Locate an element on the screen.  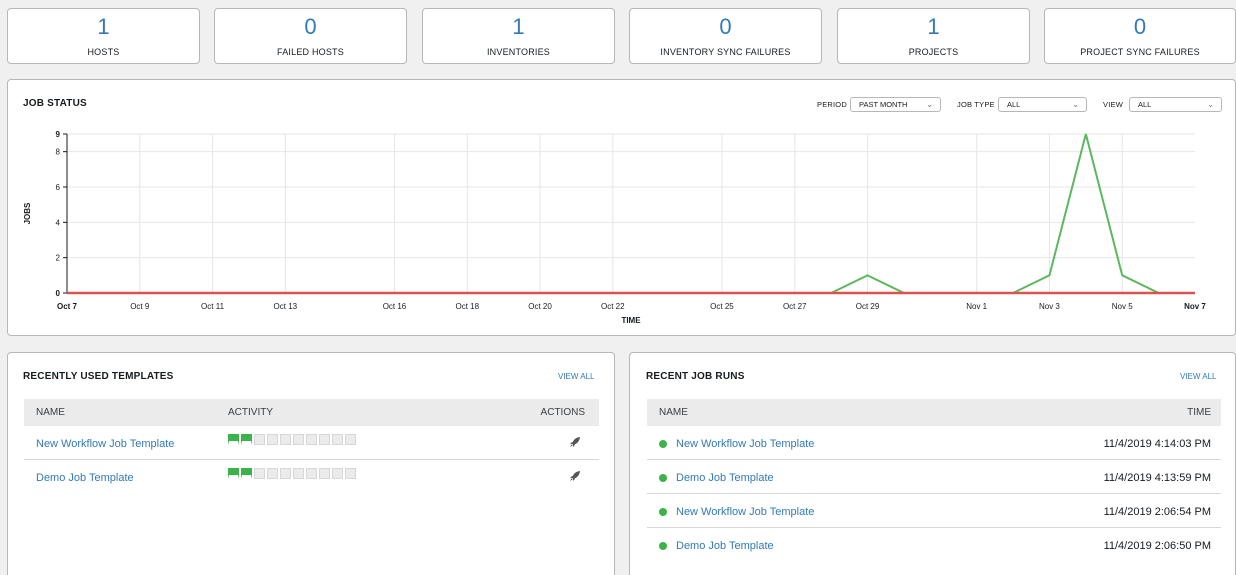
y-tick-label: 6 is located at coordinates (58, 187).